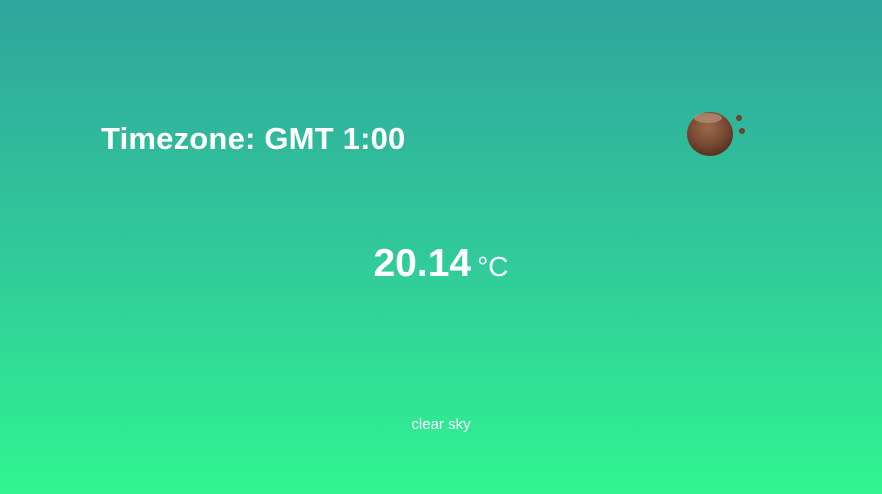  Describe the element at coordinates (422, 263) in the screenshot. I see `temperature-value: 20.14` at that location.